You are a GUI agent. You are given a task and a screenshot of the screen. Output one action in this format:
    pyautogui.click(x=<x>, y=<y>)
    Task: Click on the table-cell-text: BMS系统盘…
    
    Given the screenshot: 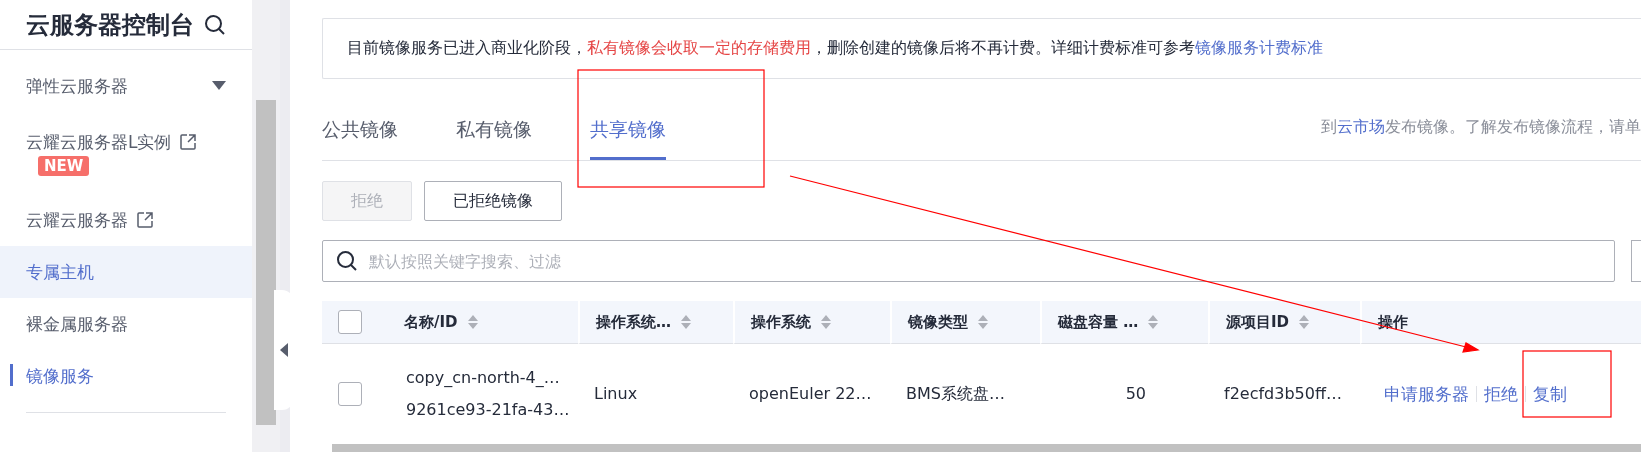 What is the action you would take?
    pyautogui.click(x=955, y=394)
    